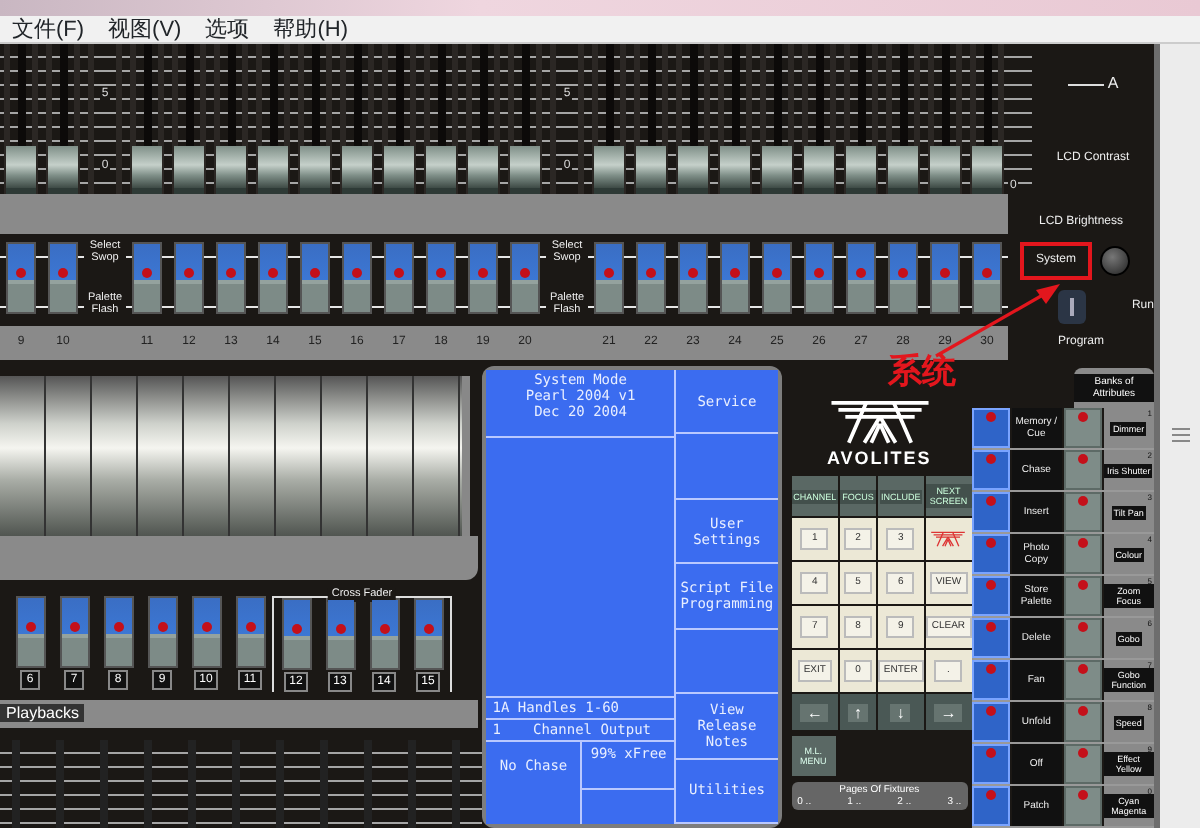 The width and height of the screenshot is (1200, 828). I want to click on logo-text: AVOLITES, so click(879, 458).